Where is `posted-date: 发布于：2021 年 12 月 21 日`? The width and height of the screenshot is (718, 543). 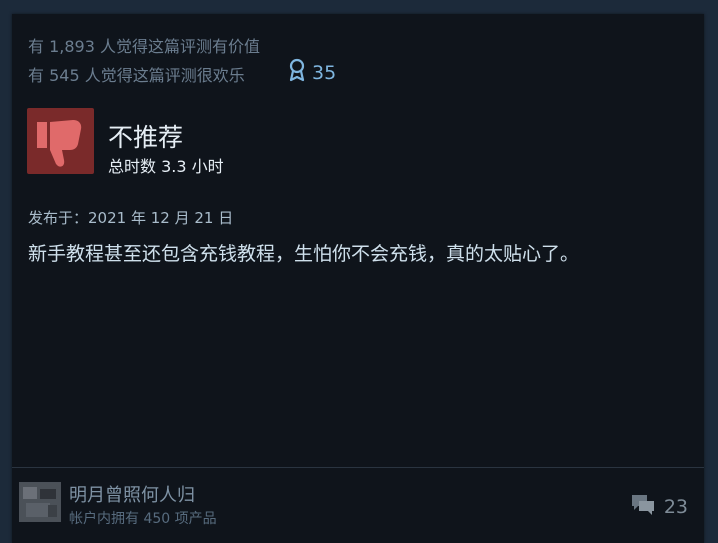 posted-date: 发布于：2021 年 12 月 21 日 is located at coordinates (131, 218).